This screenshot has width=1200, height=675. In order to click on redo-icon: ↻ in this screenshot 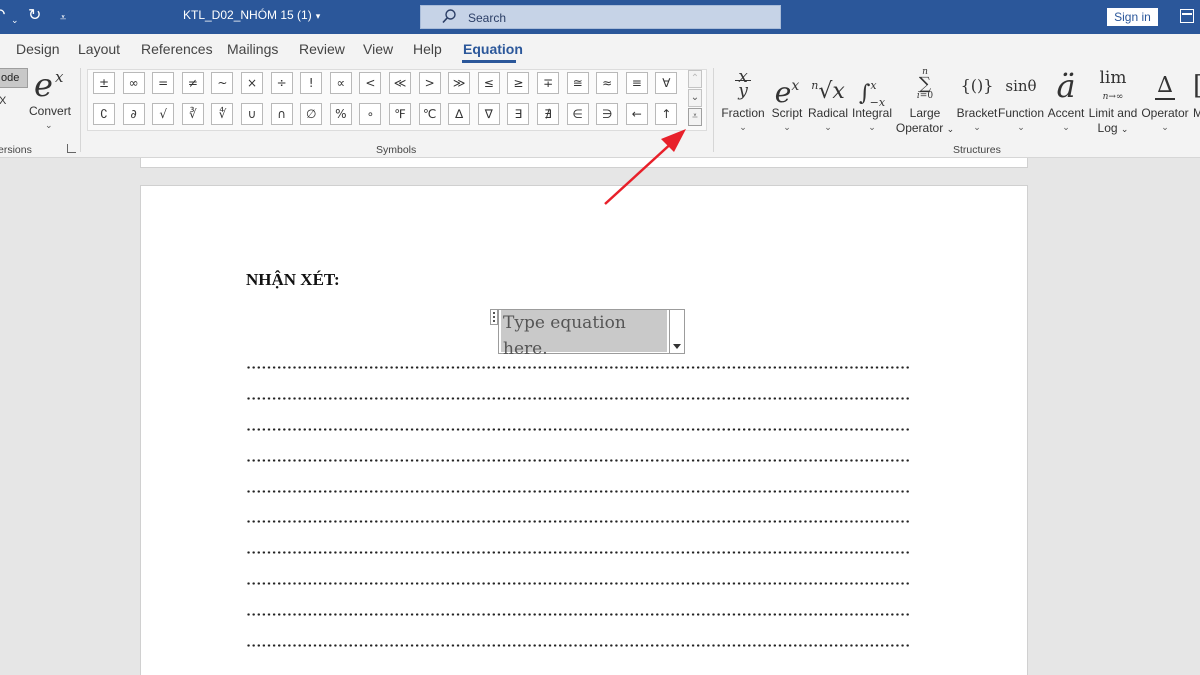, I will do `click(34, 16)`.